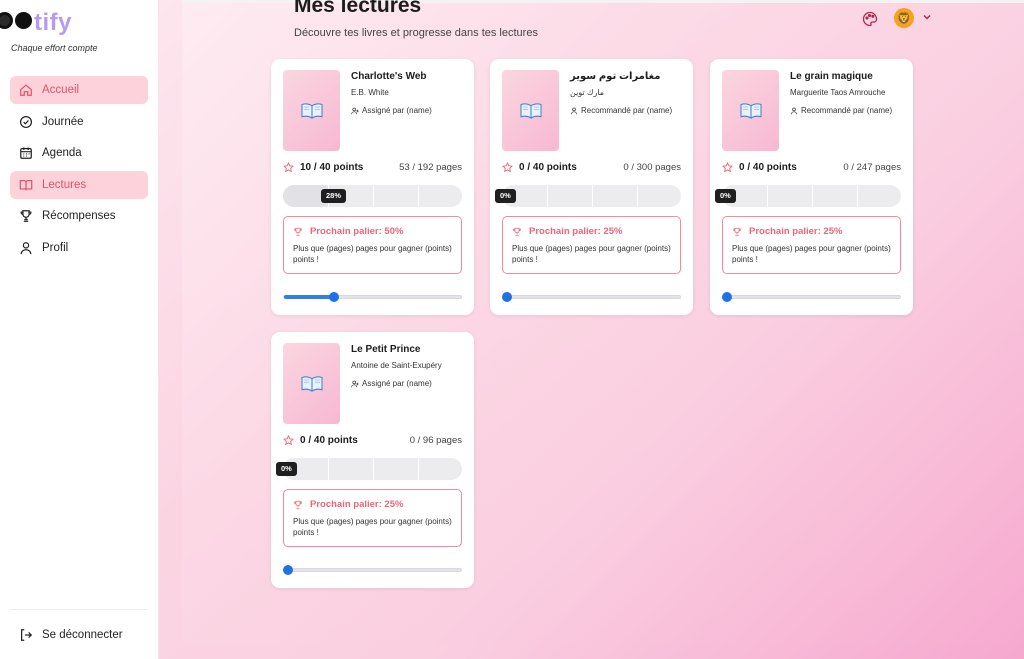 This screenshot has height=659, width=1024. What do you see at coordinates (927, 17) in the screenshot?
I see `chevron-down-icon` at bounding box center [927, 17].